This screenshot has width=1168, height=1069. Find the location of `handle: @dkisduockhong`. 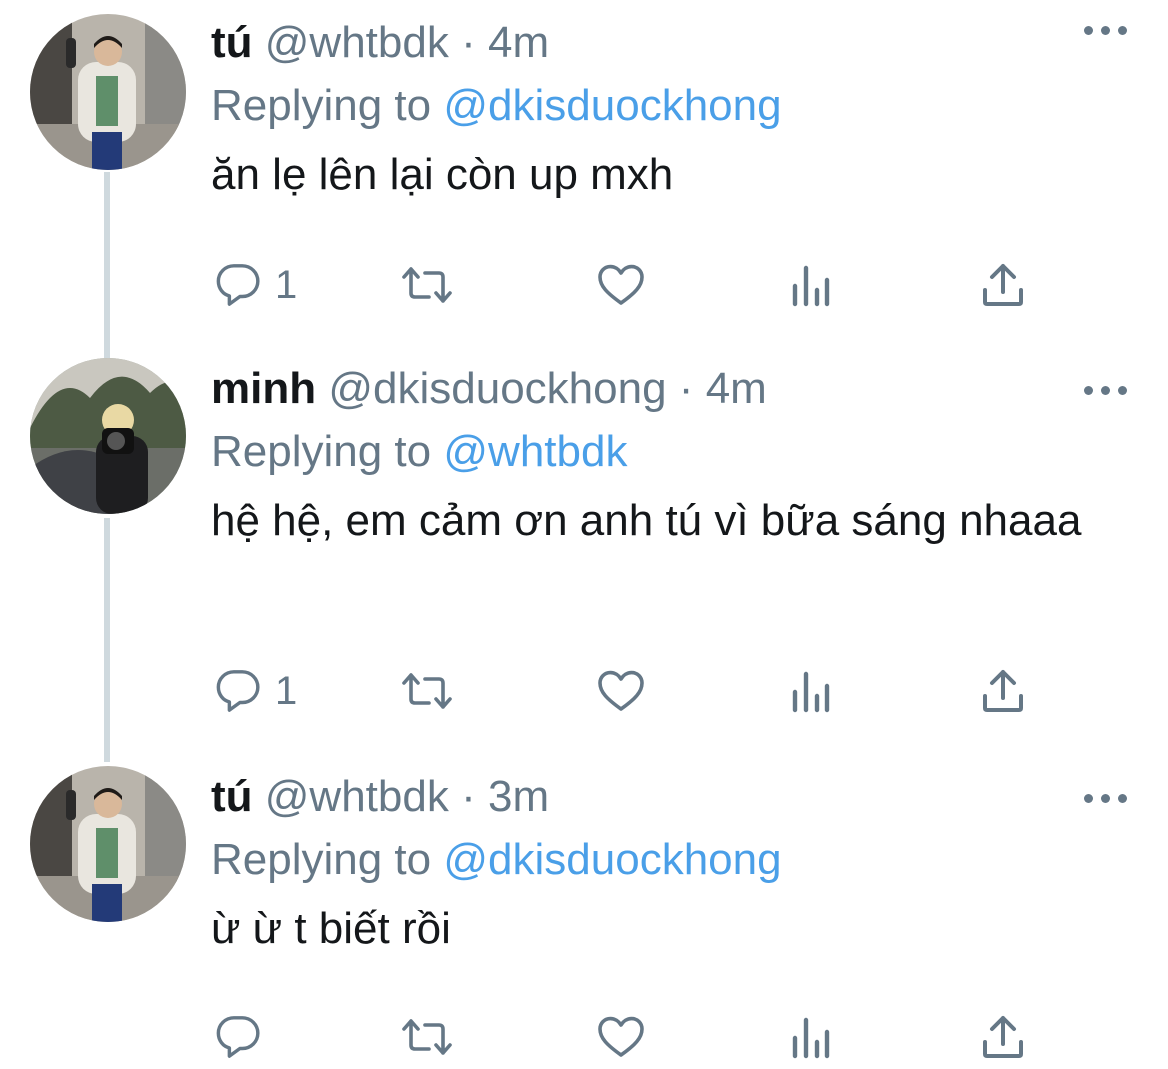

handle: @dkisduockhong is located at coordinates (497, 388).